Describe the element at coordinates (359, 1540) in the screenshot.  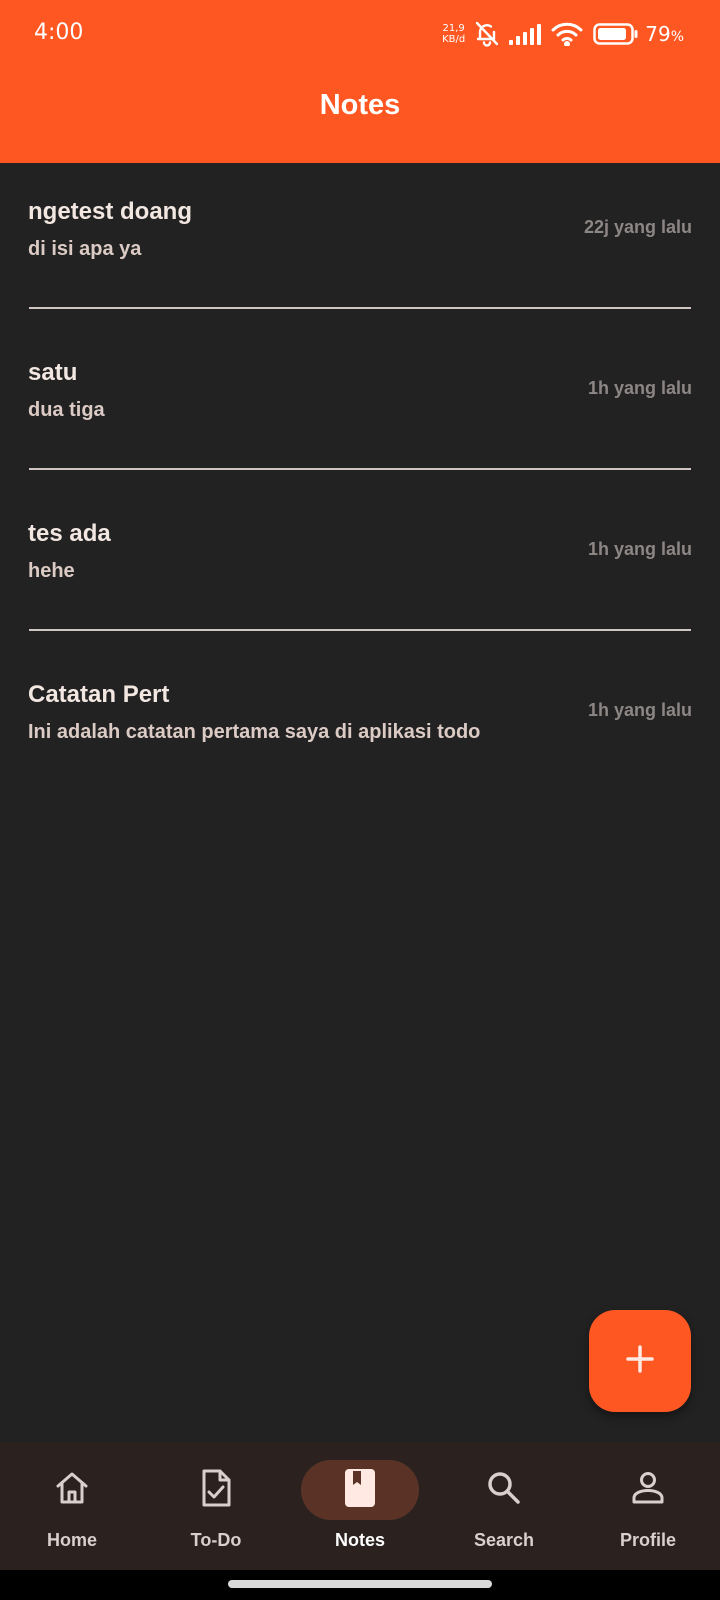
I see `nav-label: Notes` at that location.